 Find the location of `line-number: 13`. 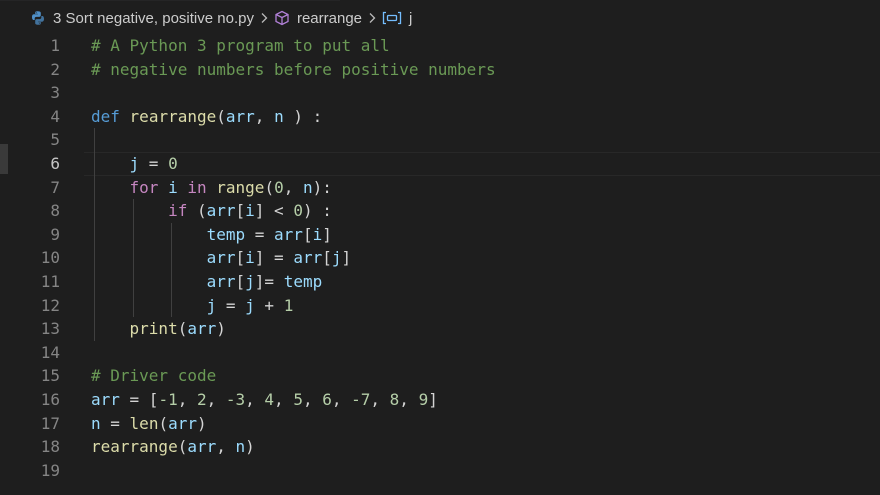

line-number: 13 is located at coordinates (50, 329).